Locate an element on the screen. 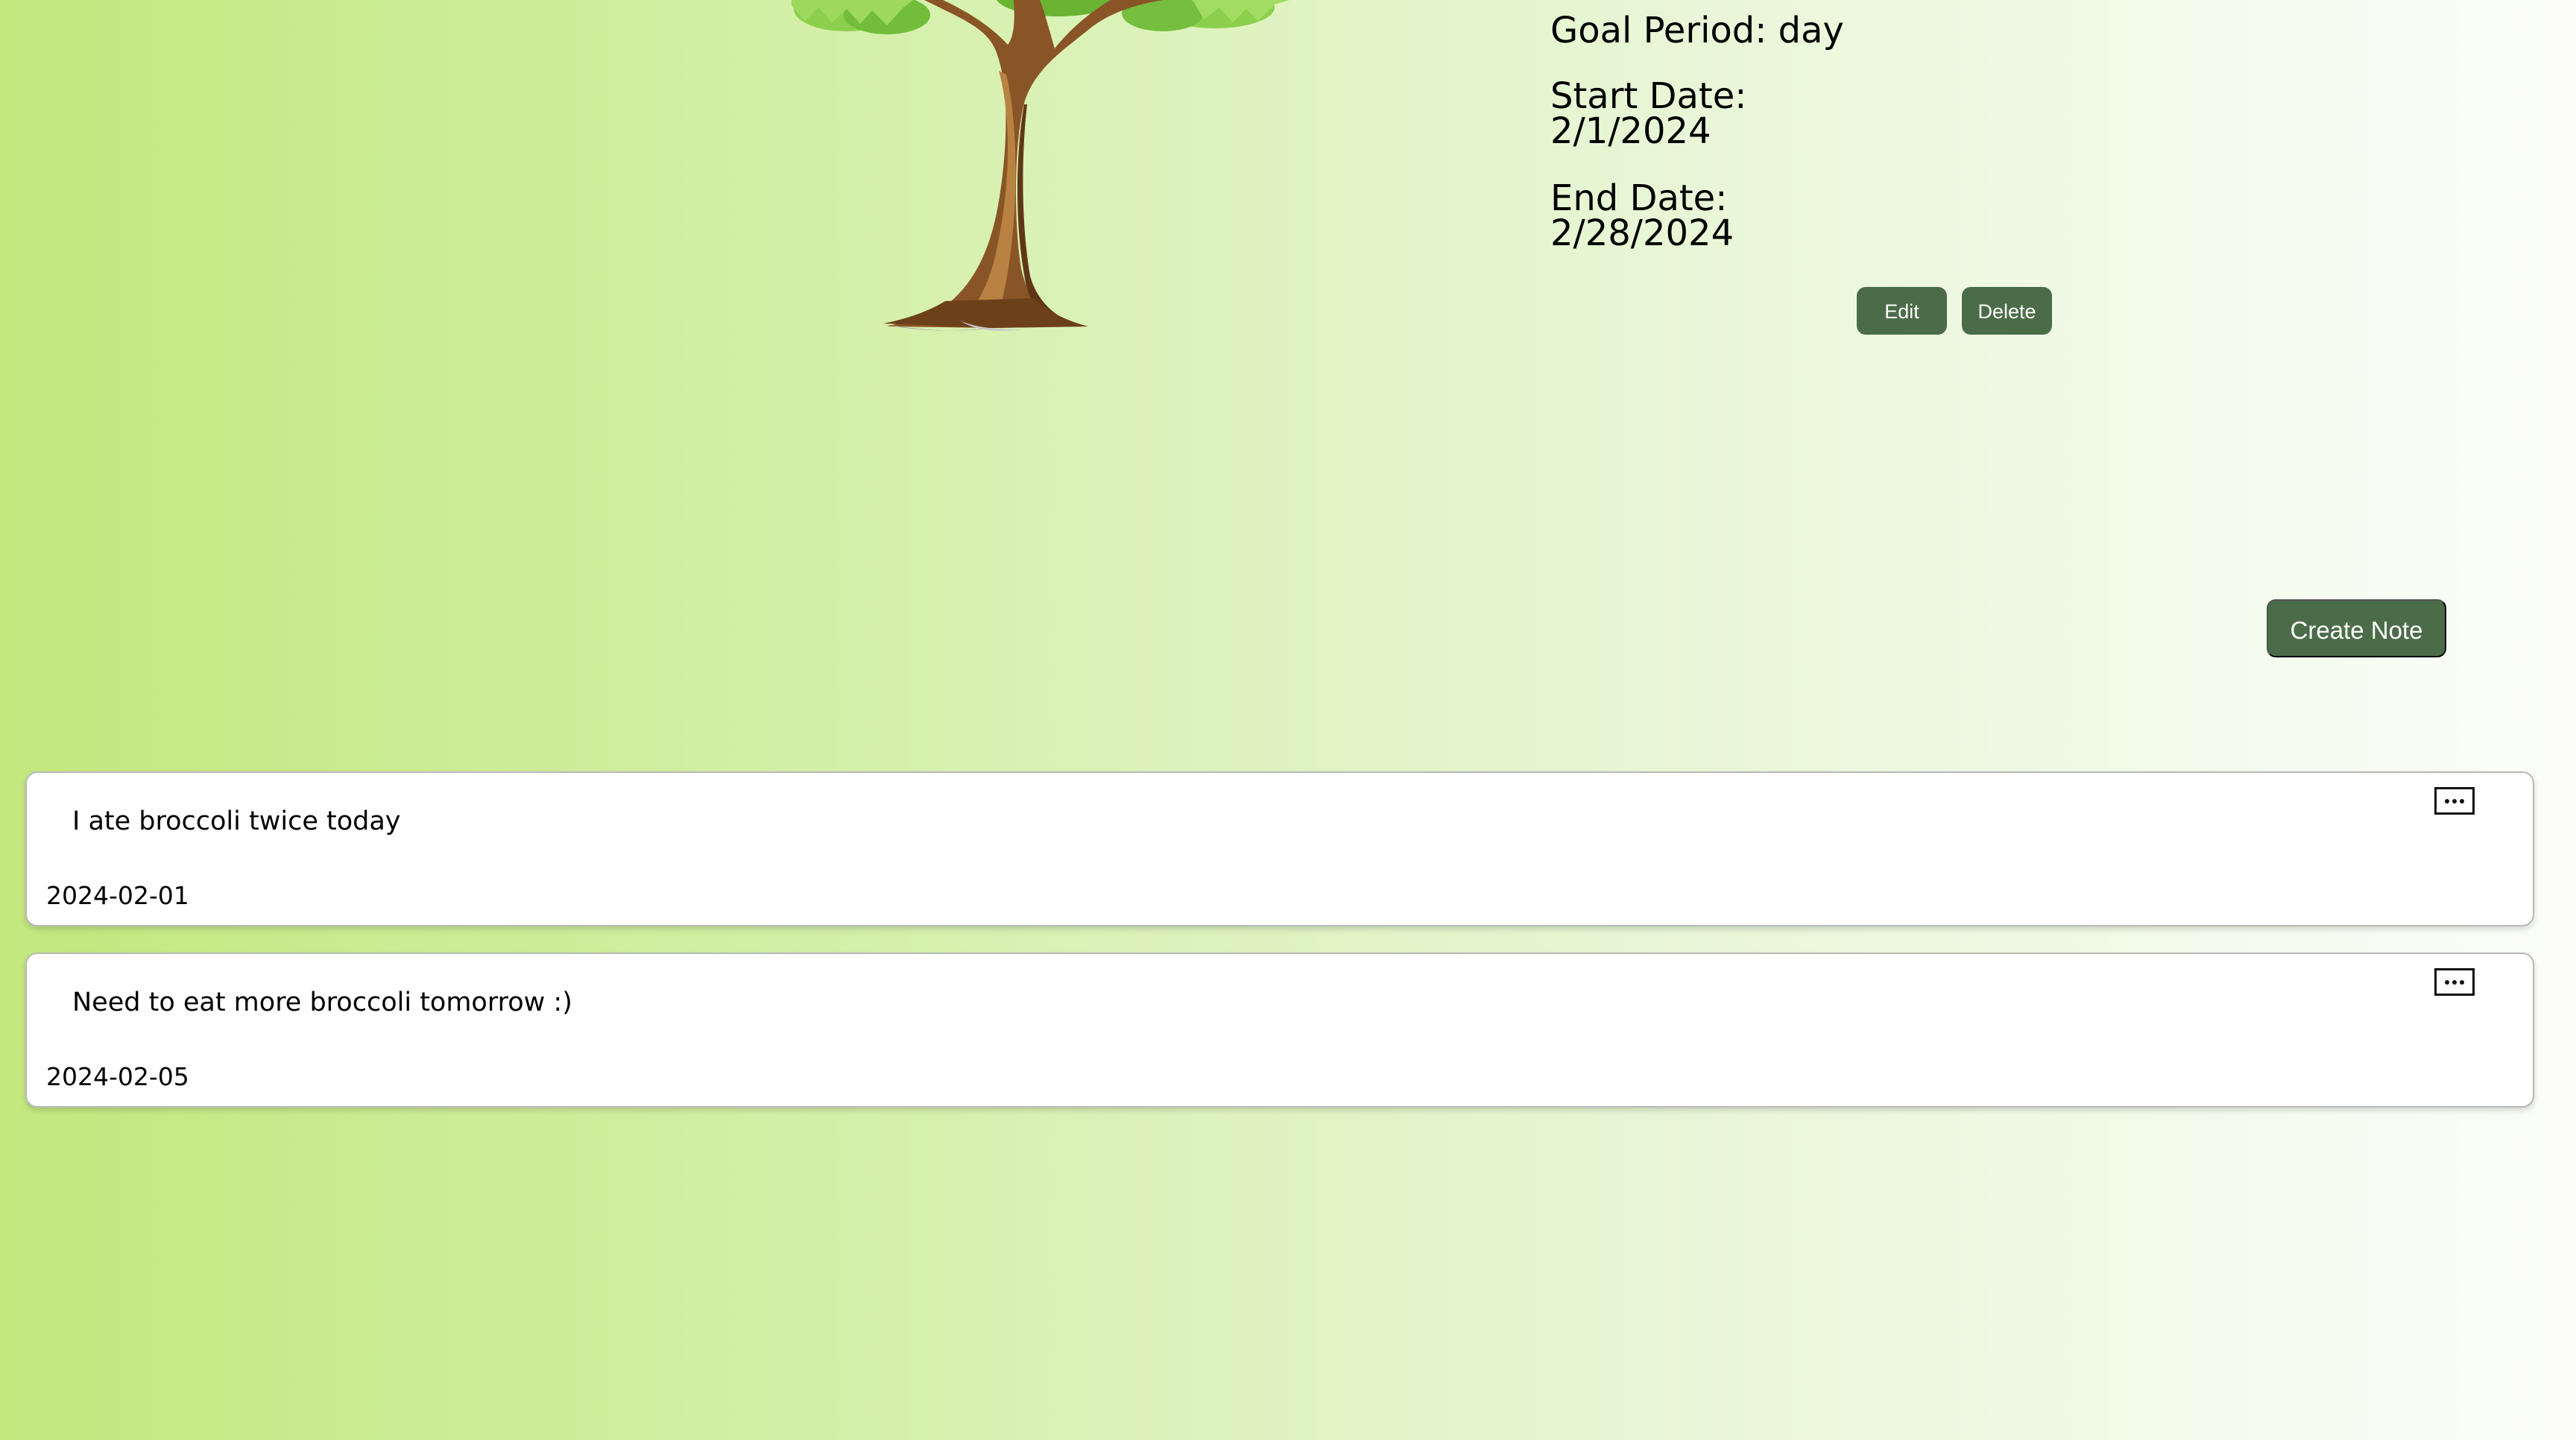  goal-period: Goal Period: day is located at coordinates (1697, 30).